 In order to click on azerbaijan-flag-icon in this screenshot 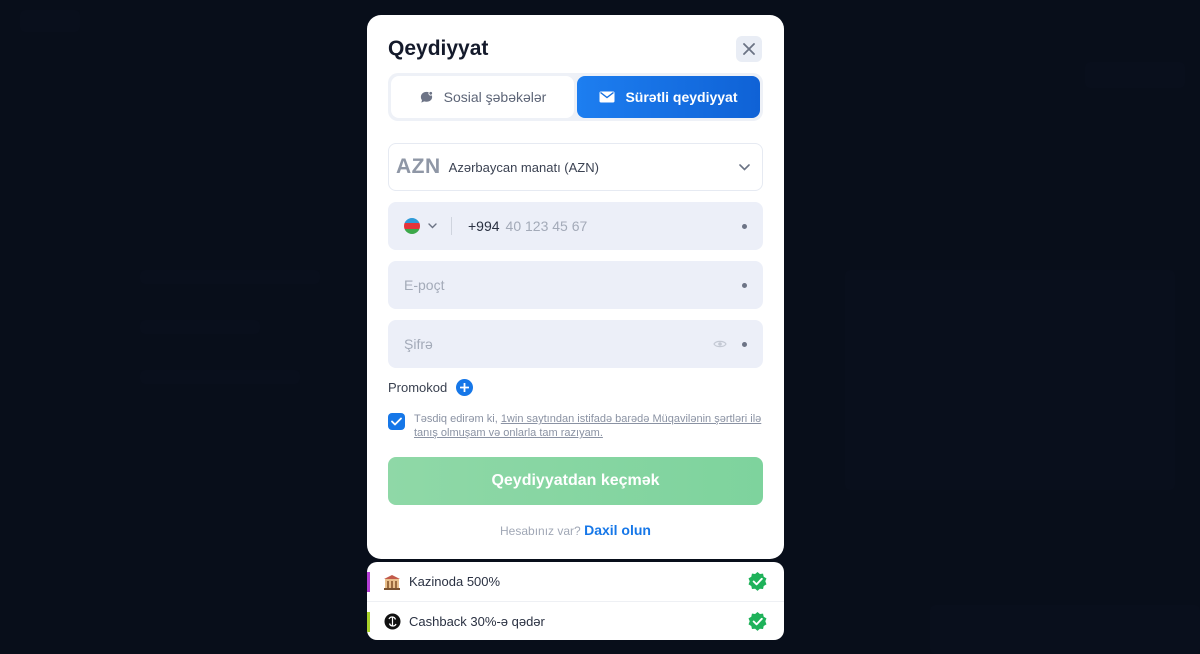, I will do `click(412, 226)`.